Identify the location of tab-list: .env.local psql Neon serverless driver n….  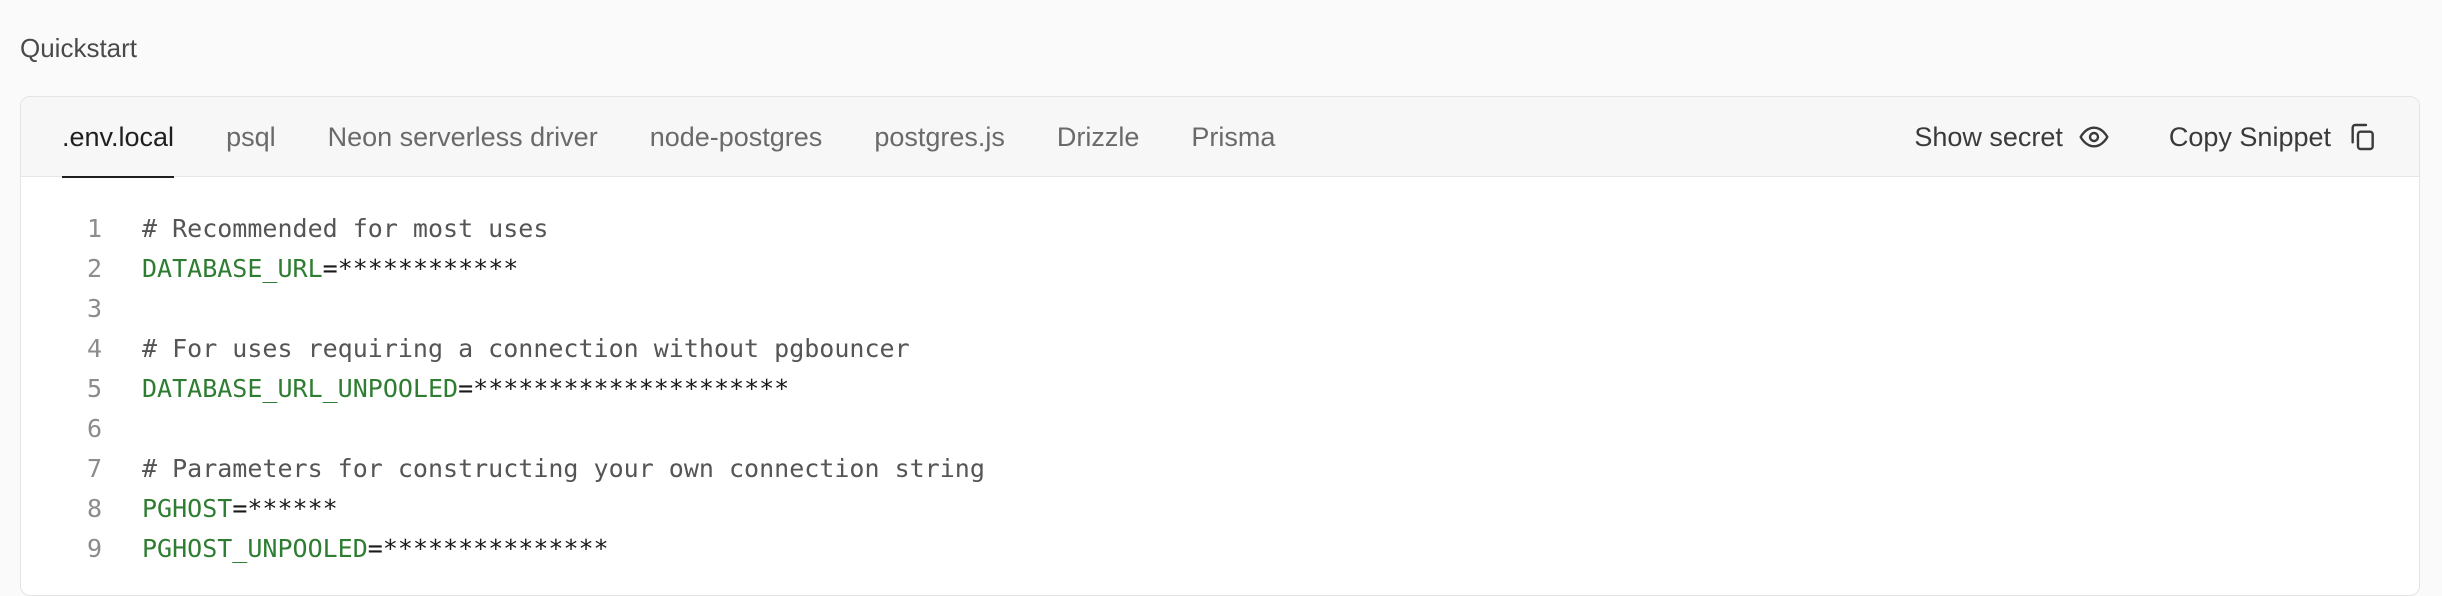
(694, 137).